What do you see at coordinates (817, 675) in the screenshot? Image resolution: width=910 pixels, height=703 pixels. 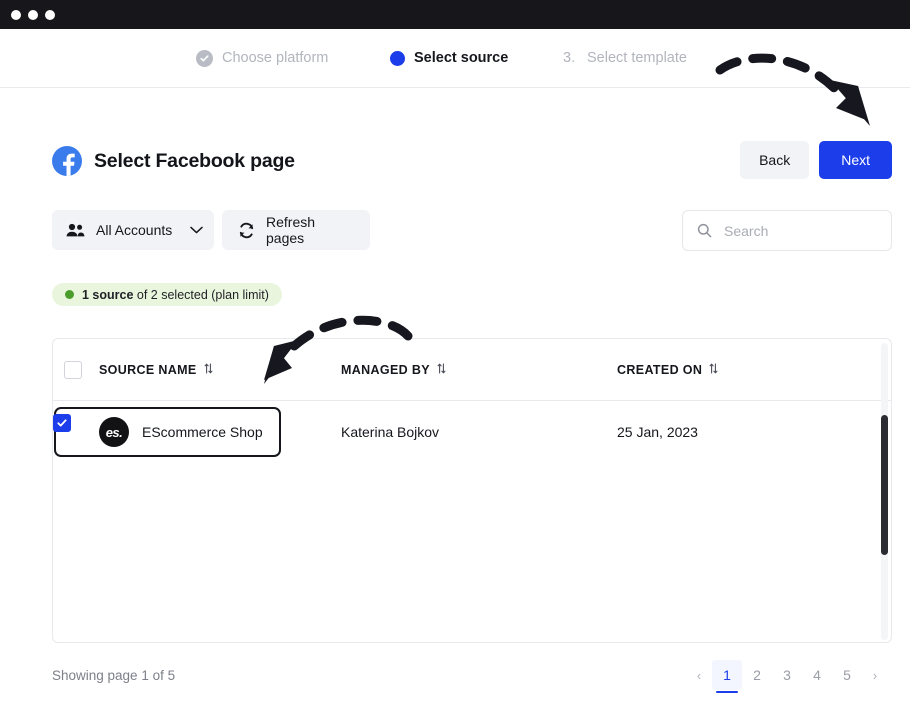 I see `pagination-page-4: 4` at bounding box center [817, 675].